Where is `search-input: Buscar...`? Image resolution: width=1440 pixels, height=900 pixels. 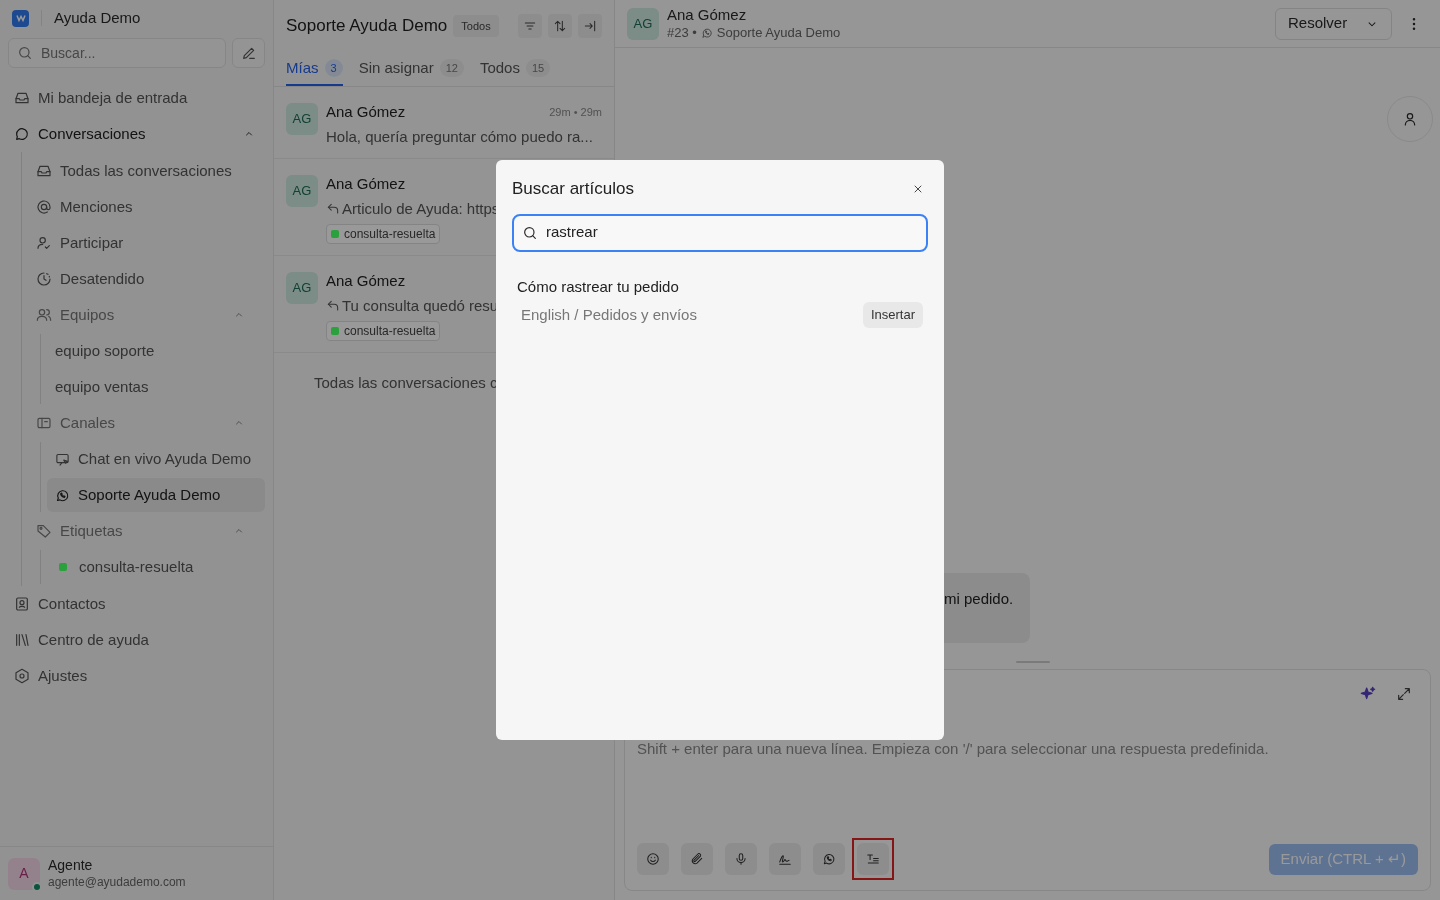 search-input: Buscar... is located at coordinates (129, 53).